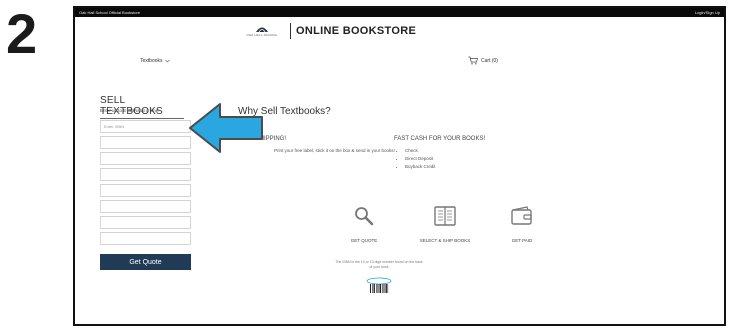  Describe the element at coordinates (290, 31) in the screenshot. I see `brand-divider` at that location.